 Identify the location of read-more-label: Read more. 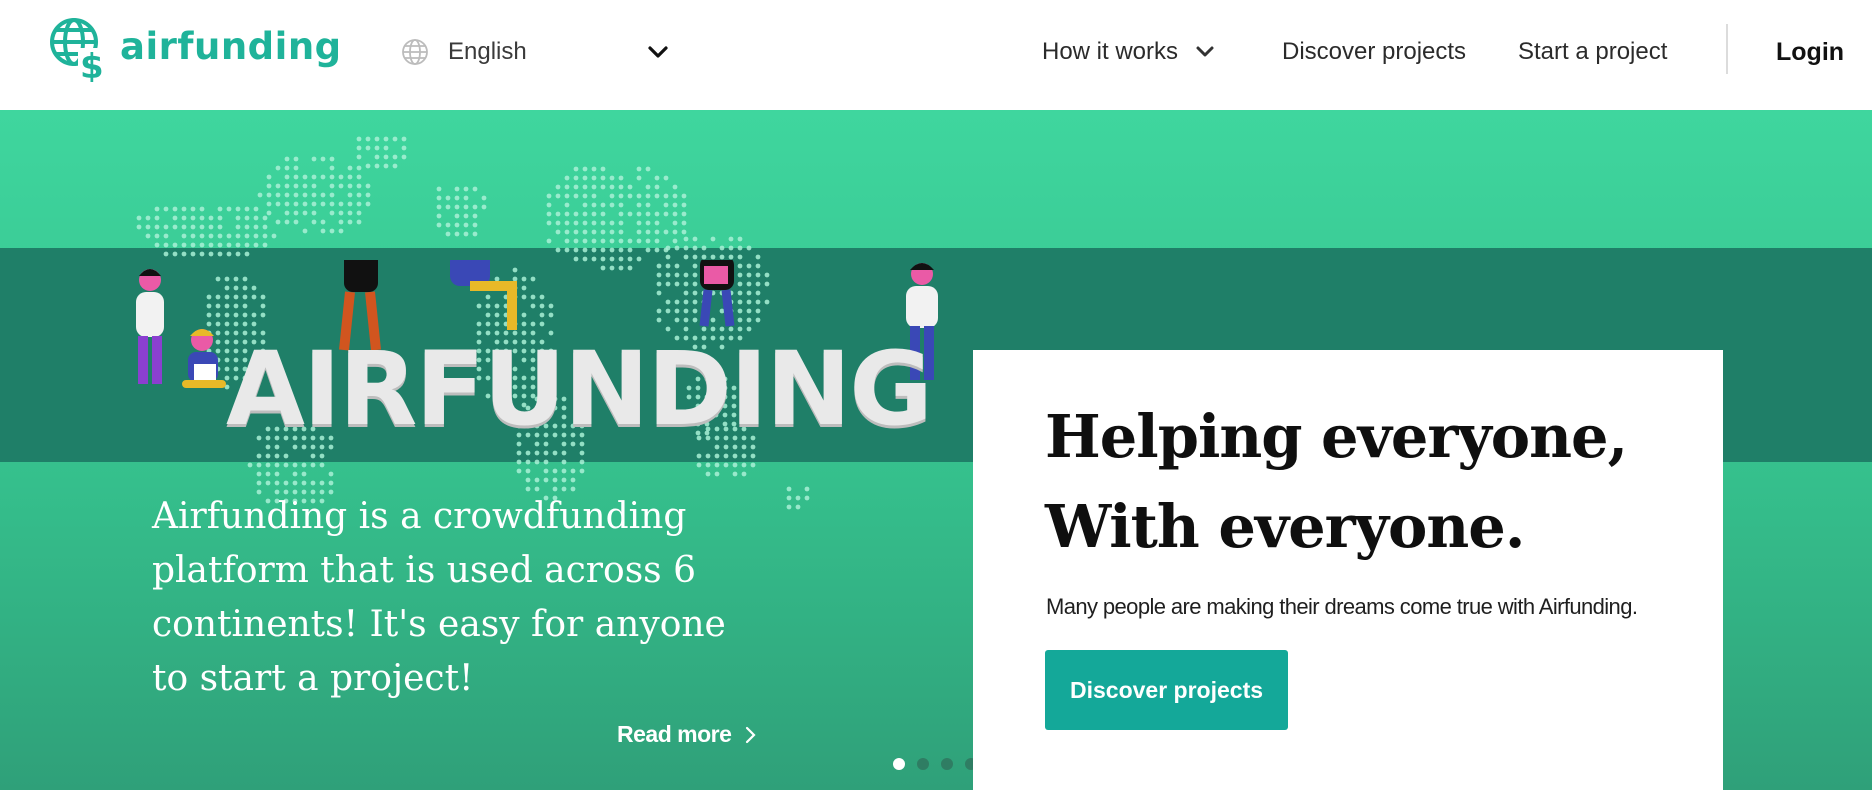
(674, 734).